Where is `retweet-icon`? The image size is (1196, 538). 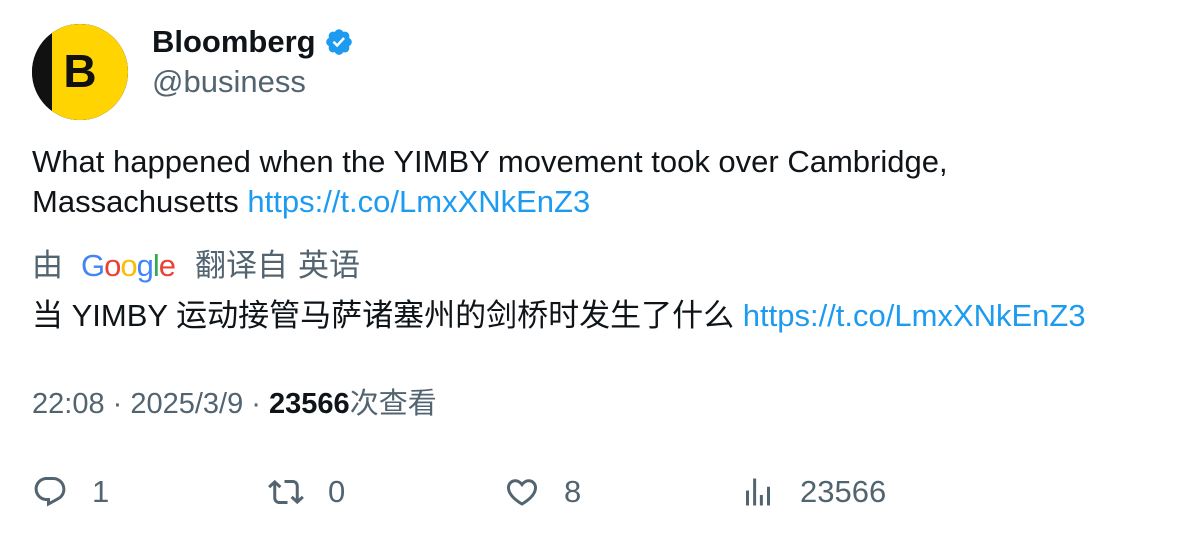
retweet-icon is located at coordinates (286, 492).